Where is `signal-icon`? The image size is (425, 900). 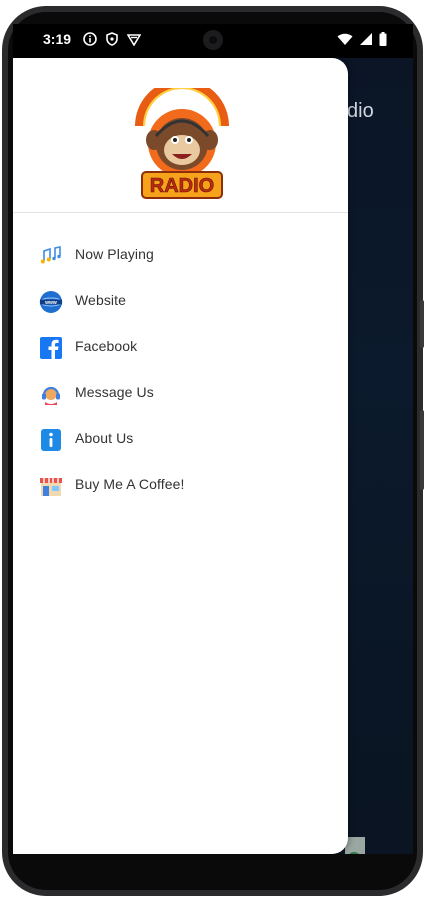
signal-icon is located at coordinates (366, 39).